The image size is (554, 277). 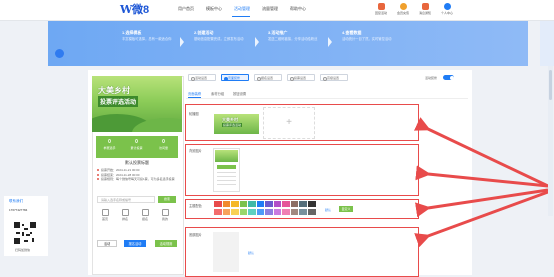 I want to click on qr-code, so click(x=25, y=233).